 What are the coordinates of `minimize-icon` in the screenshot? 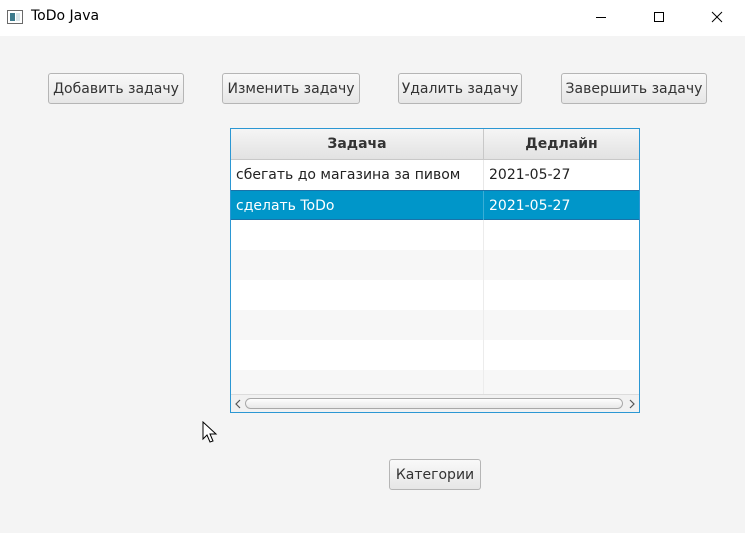 It's located at (601, 17).